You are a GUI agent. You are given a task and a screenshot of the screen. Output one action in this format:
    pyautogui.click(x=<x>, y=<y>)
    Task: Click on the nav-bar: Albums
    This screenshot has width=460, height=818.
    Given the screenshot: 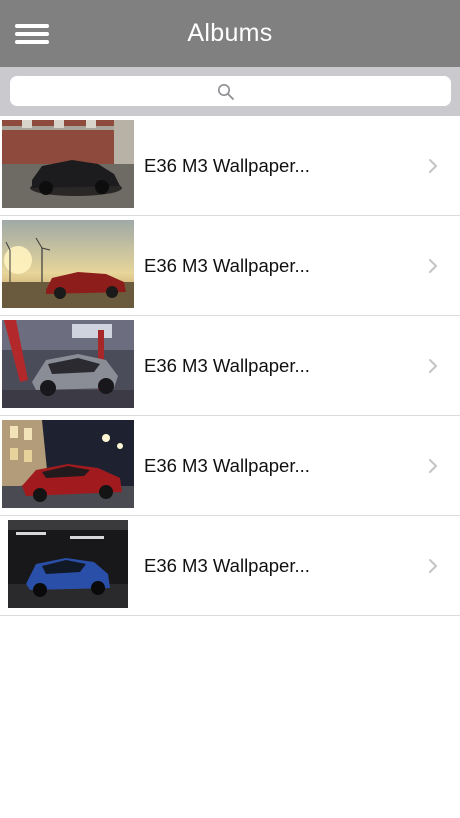 What is the action you would take?
    pyautogui.click(x=230, y=33)
    